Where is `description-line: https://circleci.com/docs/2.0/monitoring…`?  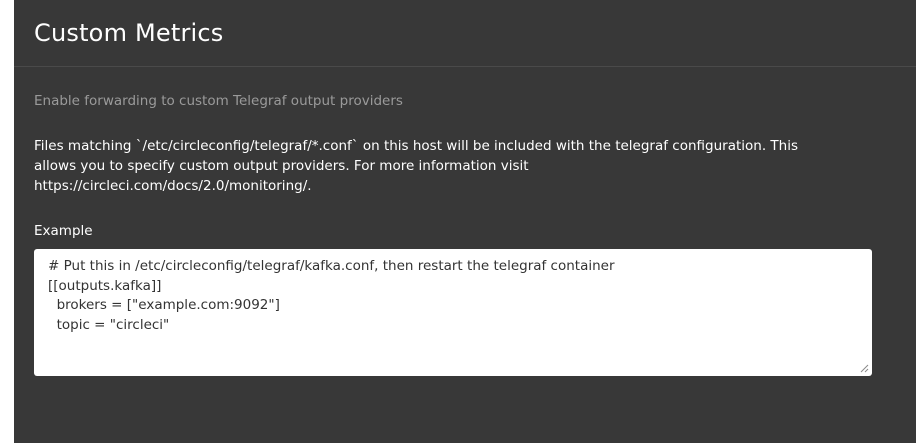
description-line: https://circleci.com/docs/2.0/monitoring… is located at coordinates (173, 186).